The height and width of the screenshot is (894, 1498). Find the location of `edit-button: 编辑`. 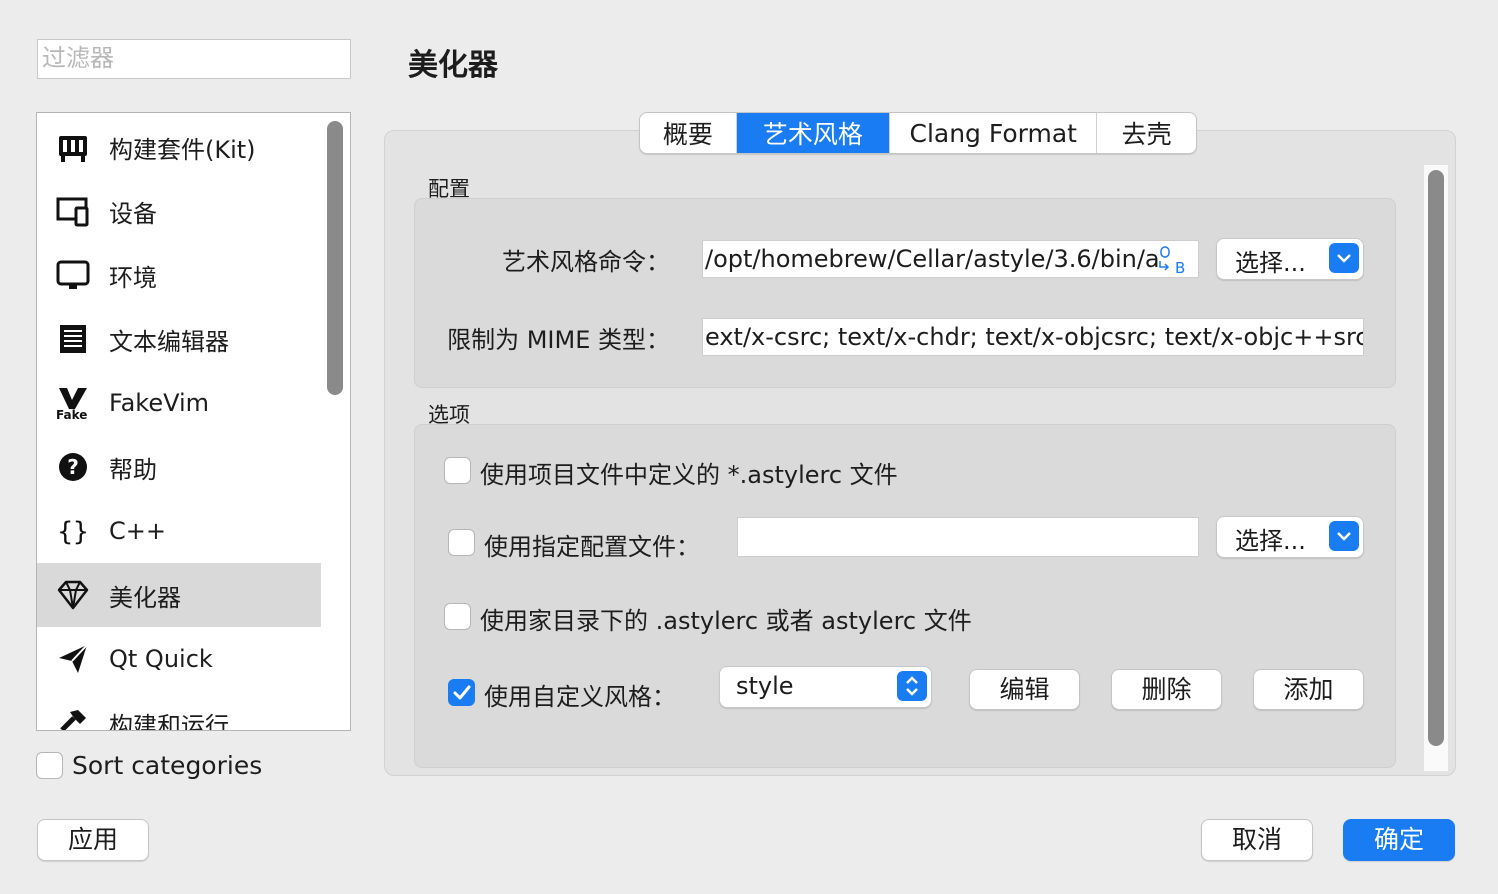

edit-button: 编辑 is located at coordinates (1024, 689).